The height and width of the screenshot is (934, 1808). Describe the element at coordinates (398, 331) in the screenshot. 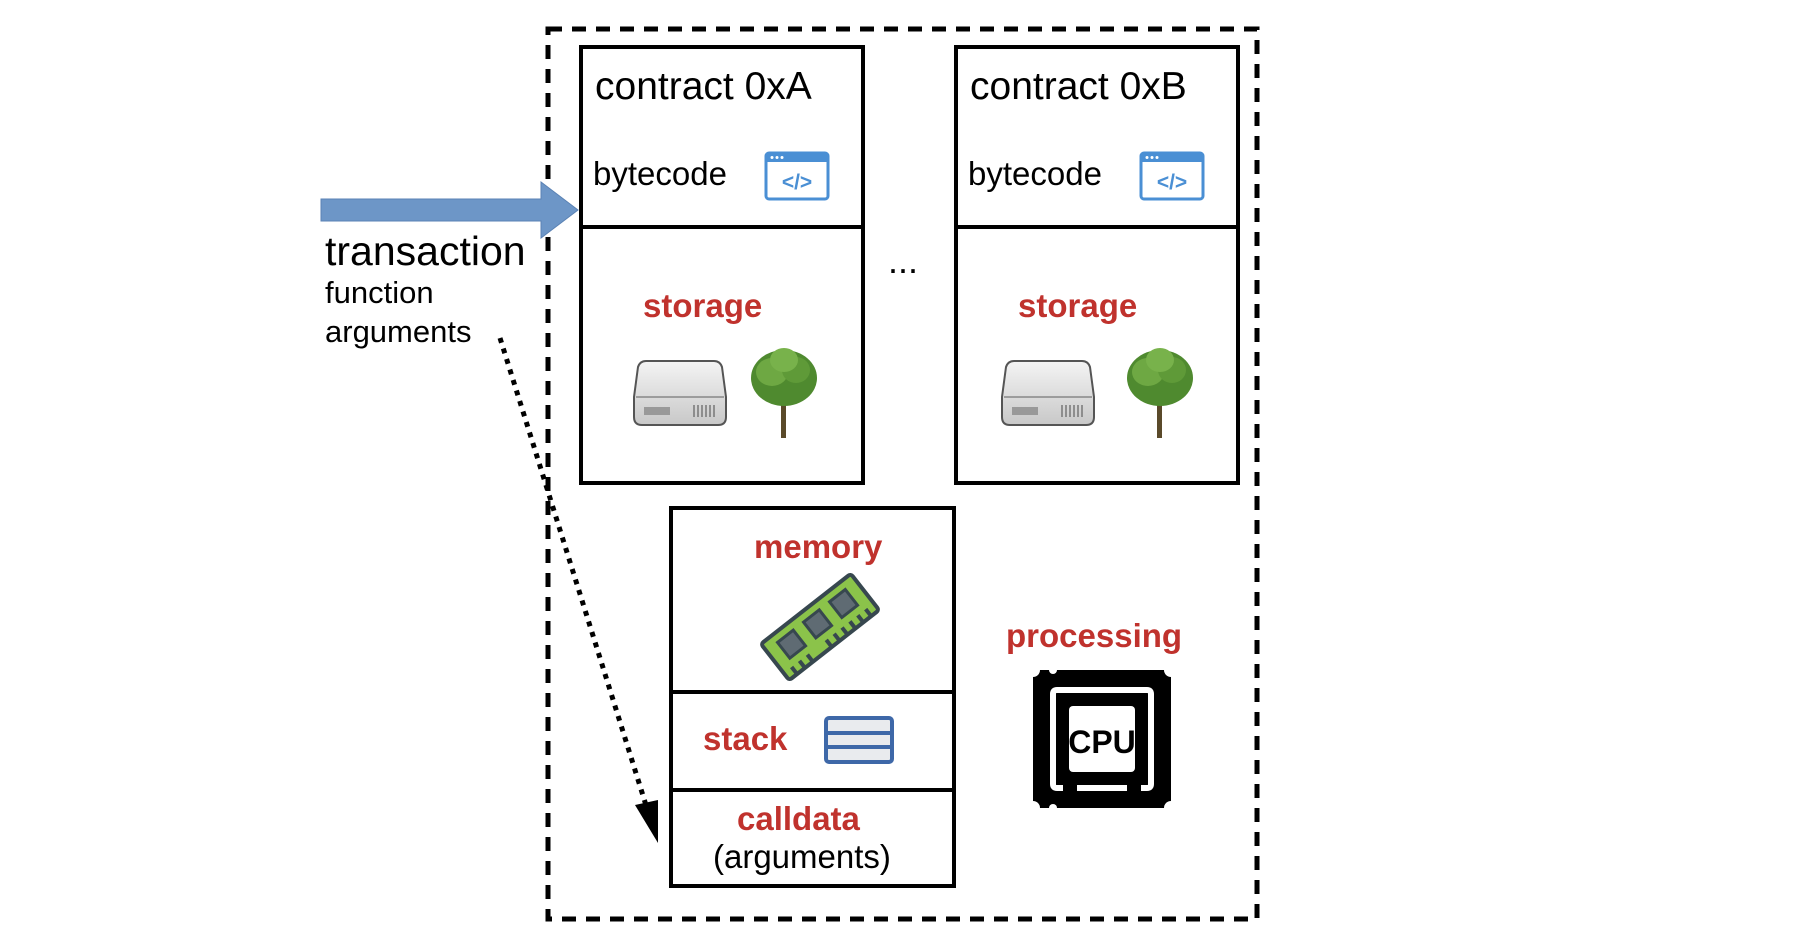

I see `transaction-arguments-label: arguments` at that location.